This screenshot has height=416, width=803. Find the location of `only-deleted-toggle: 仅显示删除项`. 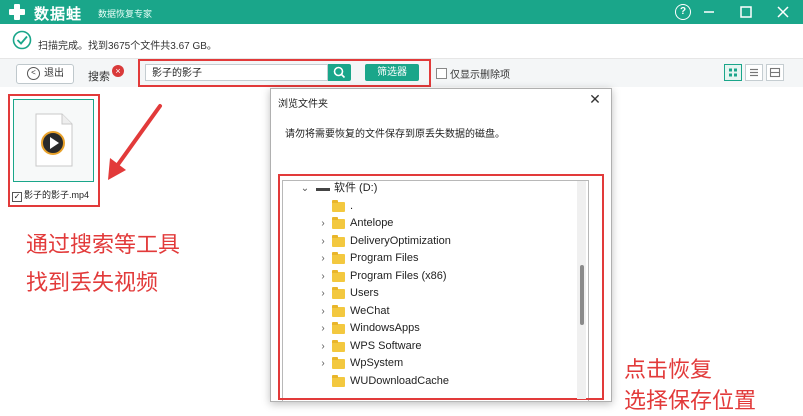

only-deleted-toggle: 仅显示删除项 is located at coordinates (473, 73).